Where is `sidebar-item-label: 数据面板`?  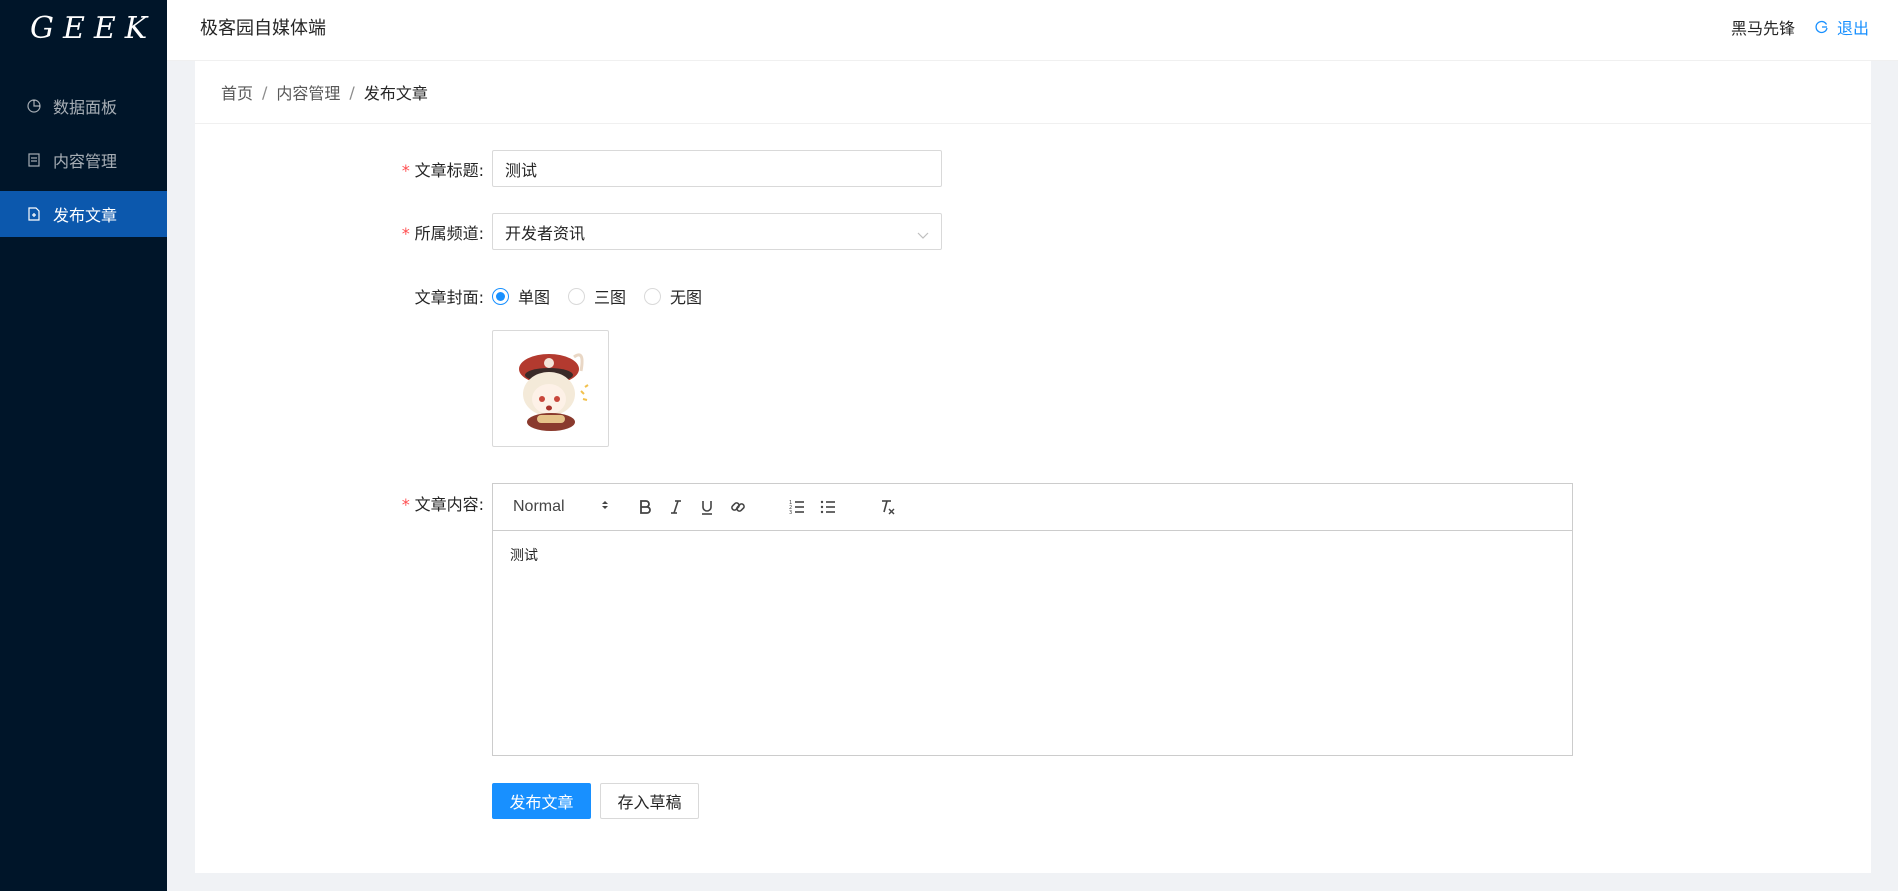 sidebar-item-label: 数据面板 is located at coordinates (85, 107).